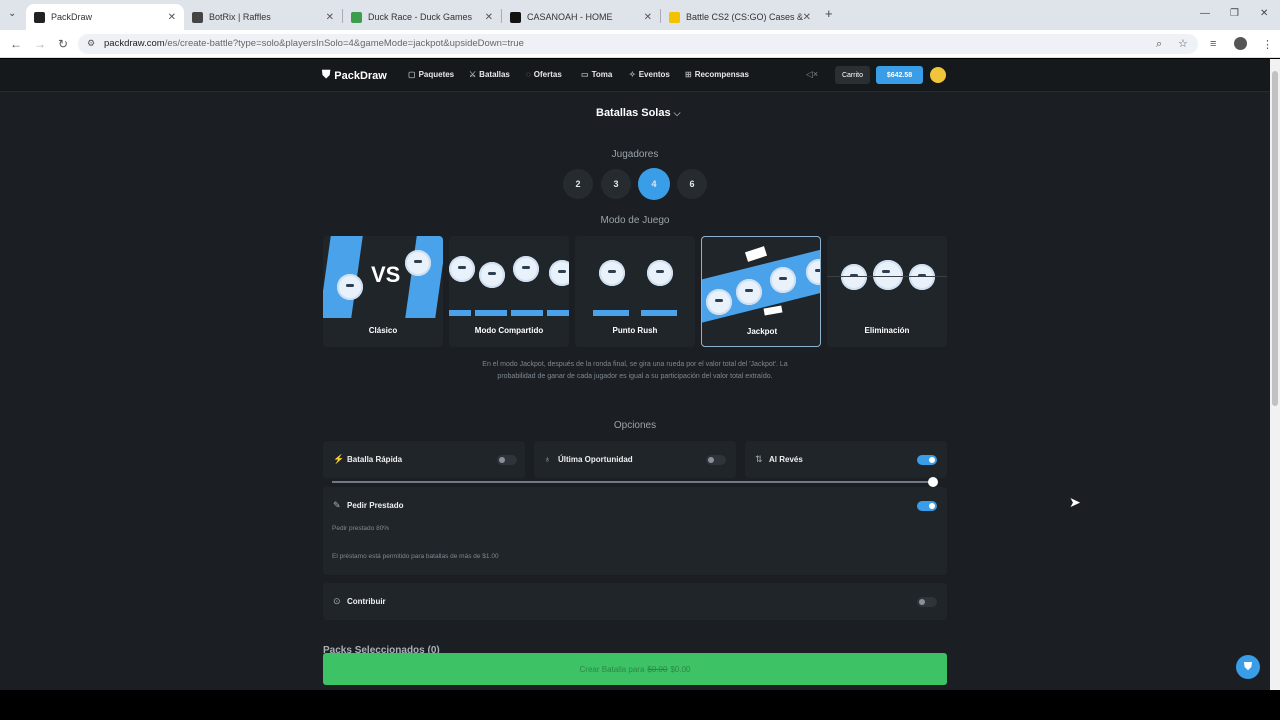  What do you see at coordinates (360, 75) in the screenshot?
I see `logo-text: PackDraw` at bounding box center [360, 75].